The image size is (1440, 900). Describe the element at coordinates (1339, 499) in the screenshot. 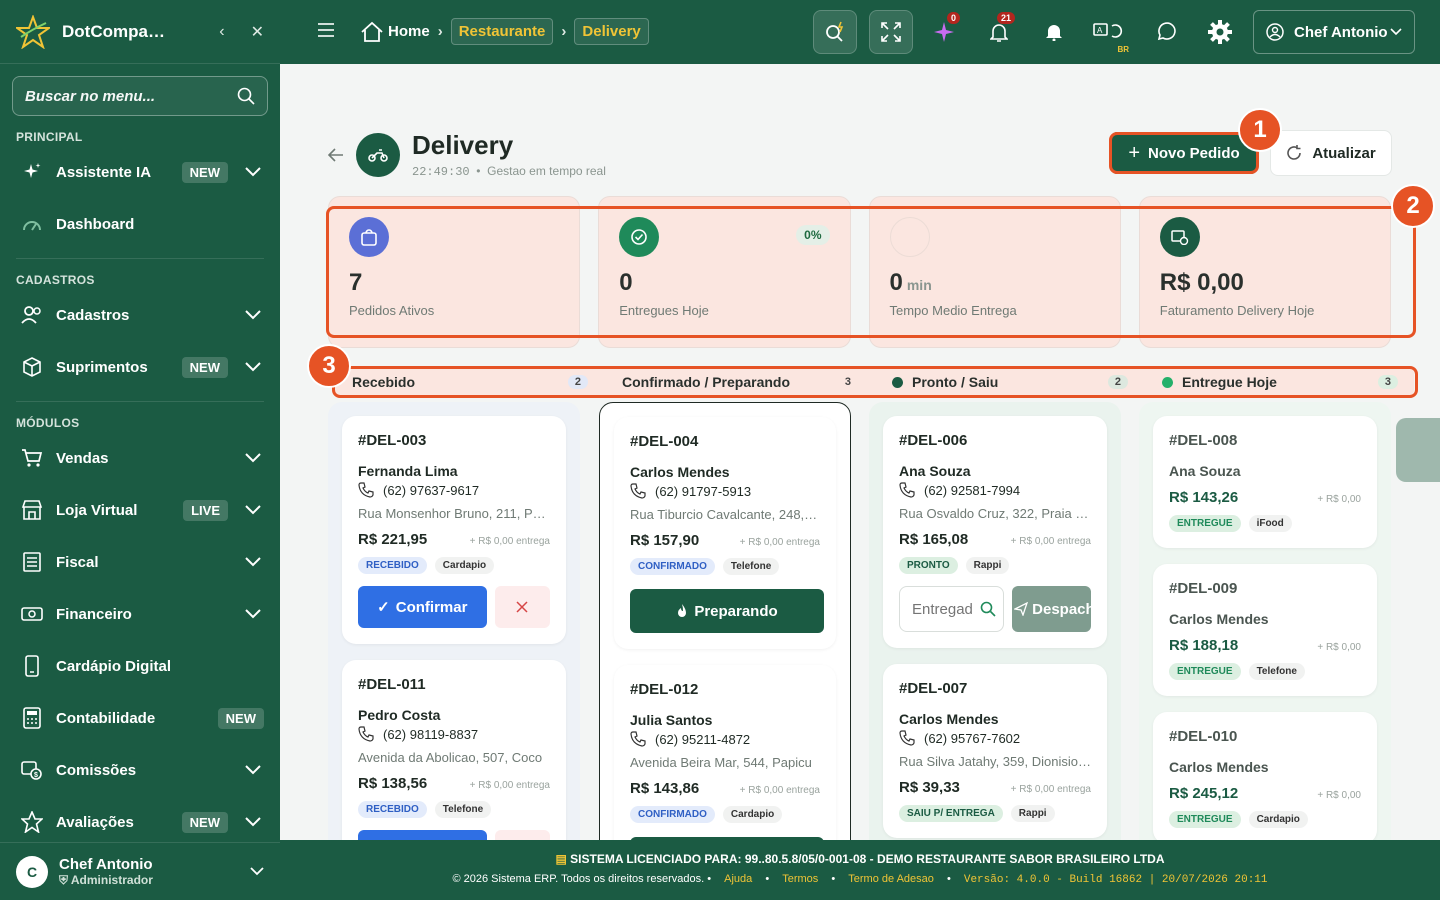

I see `delivery-fee: + R$ 0,00` at that location.